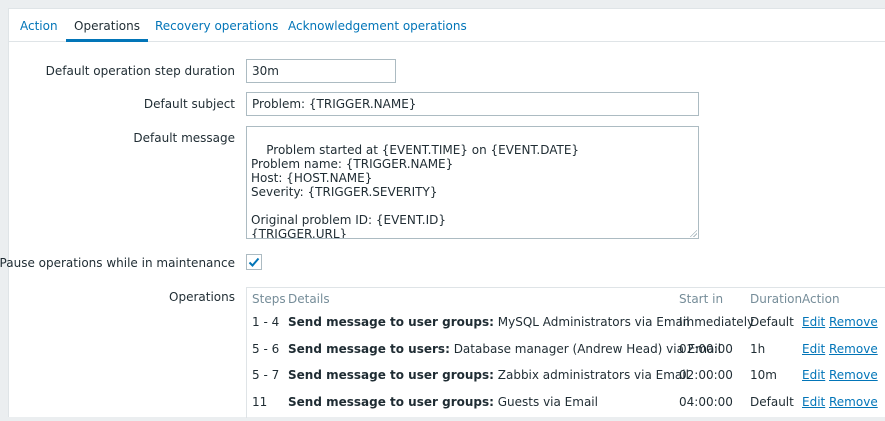  Describe the element at coordinates (266, 322) in the screenshot. I see `row-steps: 1 - 4` at that location.